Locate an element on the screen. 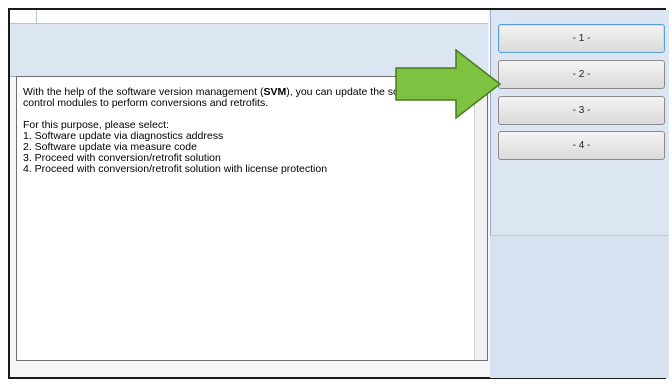 This screenshot has height=384, width=672. arrow-shape is located at coordinates (448, 84).